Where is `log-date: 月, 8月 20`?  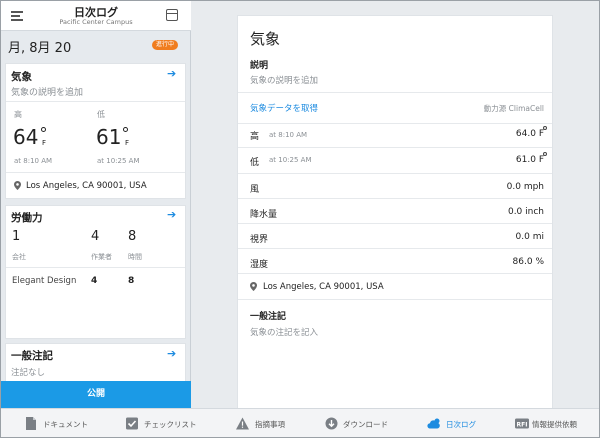
log-date: 月, 8月 20 is located at coordinates (40, 48).